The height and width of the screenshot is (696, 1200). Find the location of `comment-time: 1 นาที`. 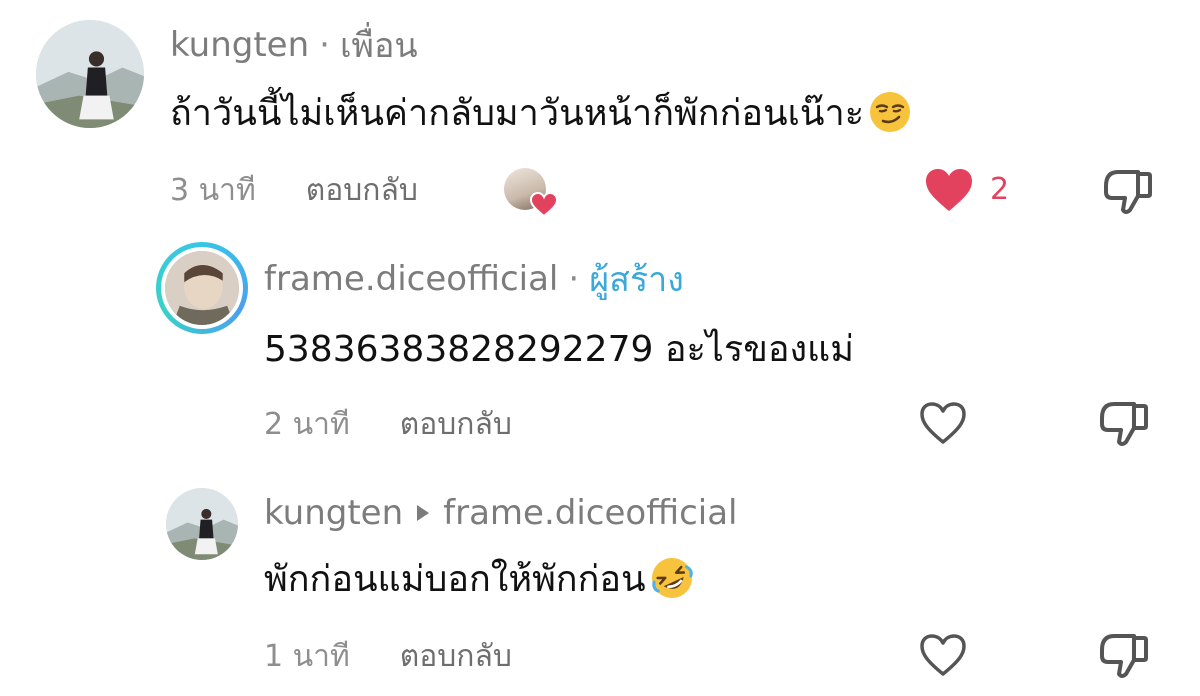

comment-time: 1 นาที is located at coordinates (307, 656).